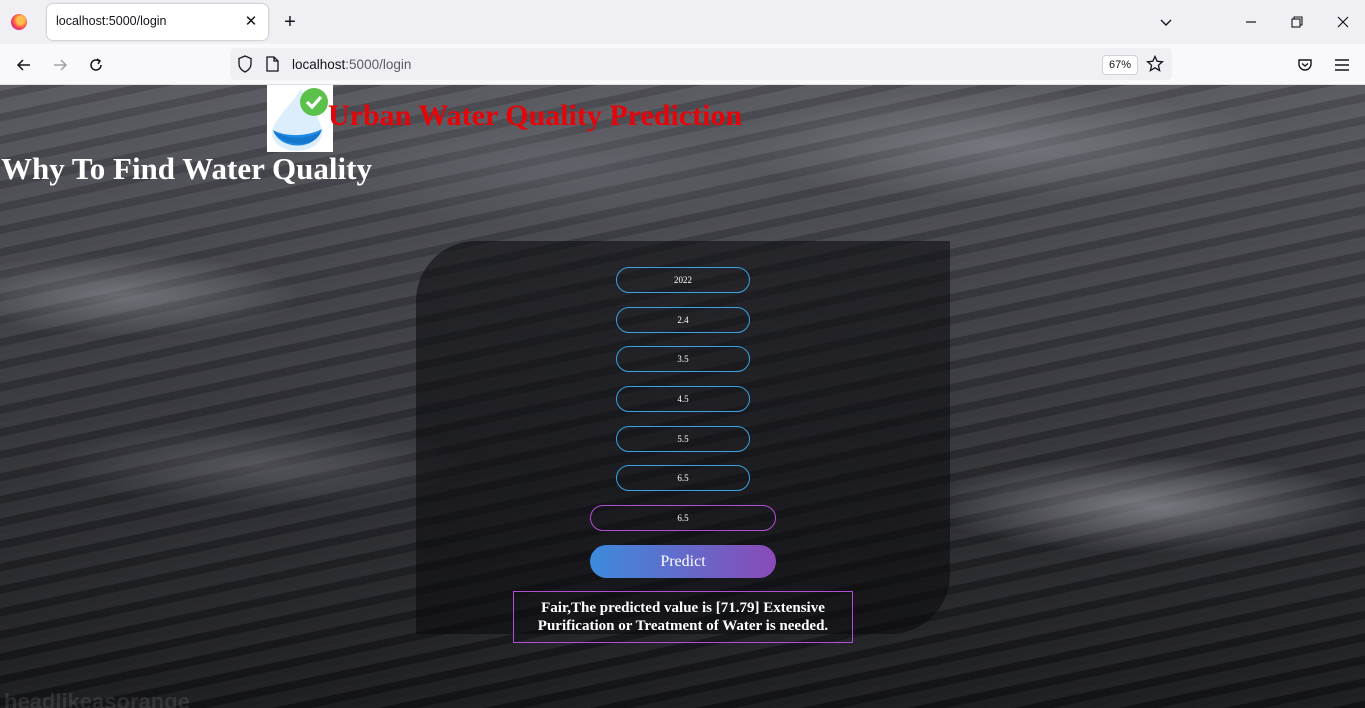 The width and height of the screenshot is (1365, 708). Describe the element at coordinates (683, 518) in the screenshot. I see `parameter-input-7-focused` at that location.